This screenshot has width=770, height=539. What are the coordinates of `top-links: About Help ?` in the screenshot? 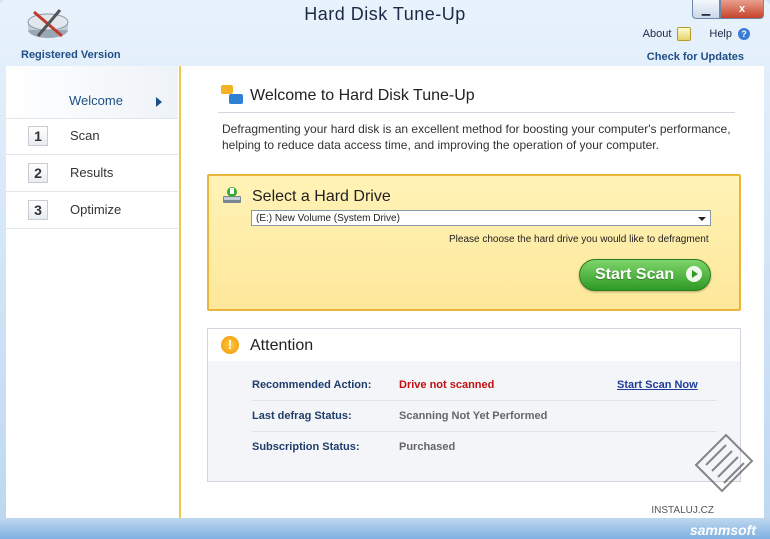 It's located at (696, 34).